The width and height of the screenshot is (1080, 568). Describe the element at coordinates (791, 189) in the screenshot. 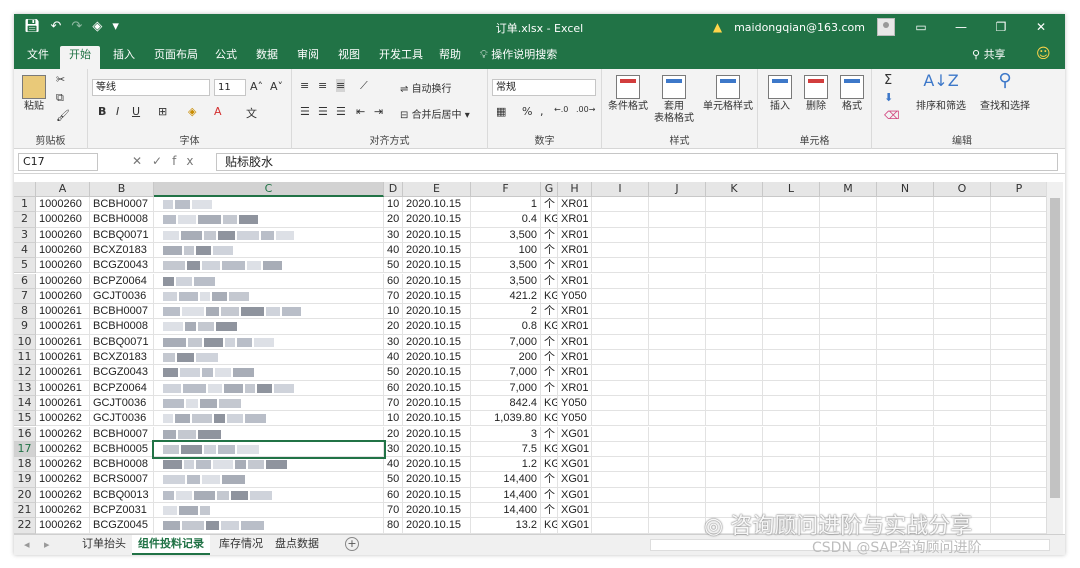

I see `column-header: L` at that location.